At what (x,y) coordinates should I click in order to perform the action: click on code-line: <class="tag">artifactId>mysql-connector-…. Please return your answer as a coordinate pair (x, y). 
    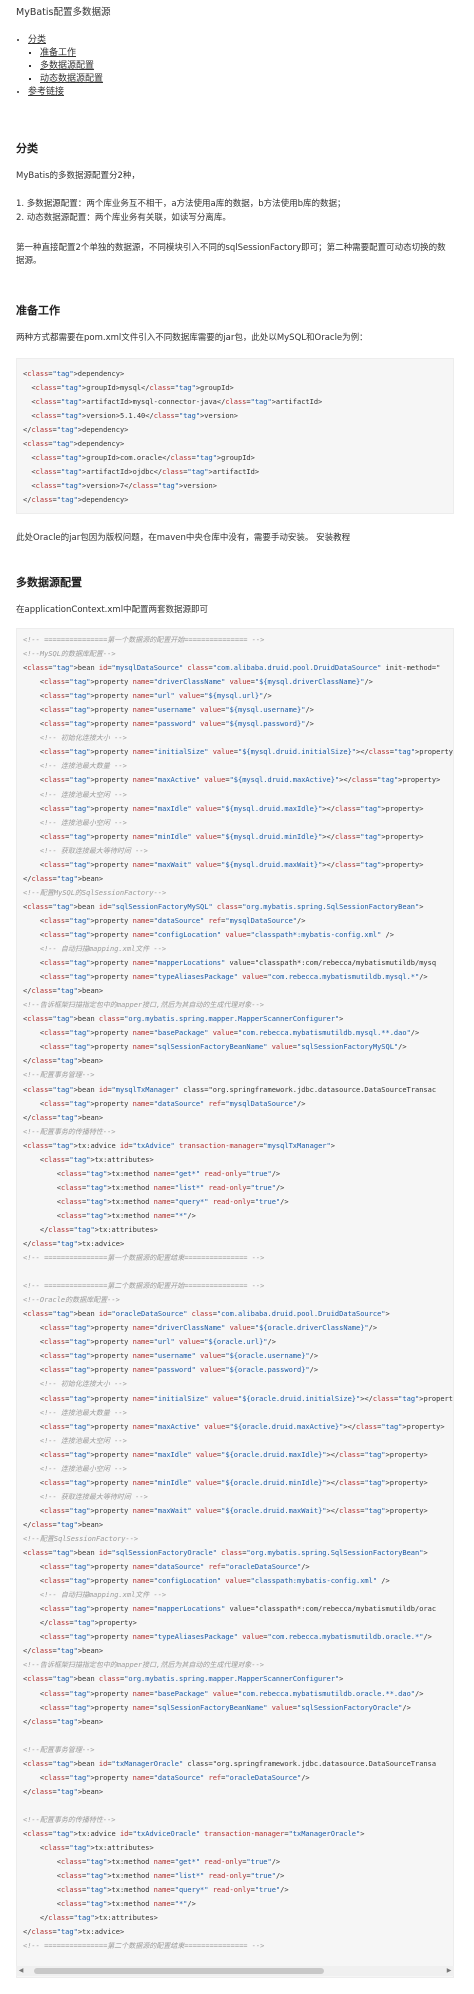
    Looking at the image, I should click on (173, 402).